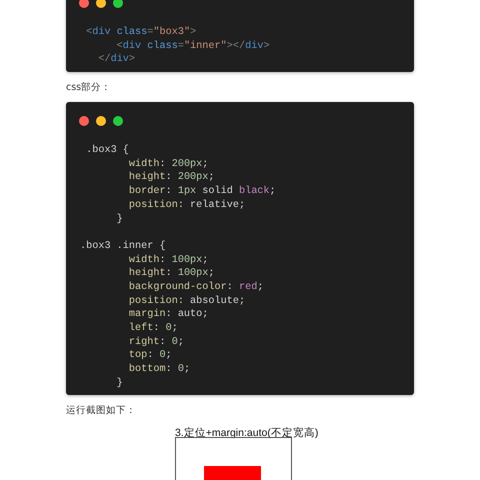 The height and width of the screenshot is (480, 480). Describe the element at coordinates (187, 301) in the screenshot. I see `code-line: position: absolute;` at that location.